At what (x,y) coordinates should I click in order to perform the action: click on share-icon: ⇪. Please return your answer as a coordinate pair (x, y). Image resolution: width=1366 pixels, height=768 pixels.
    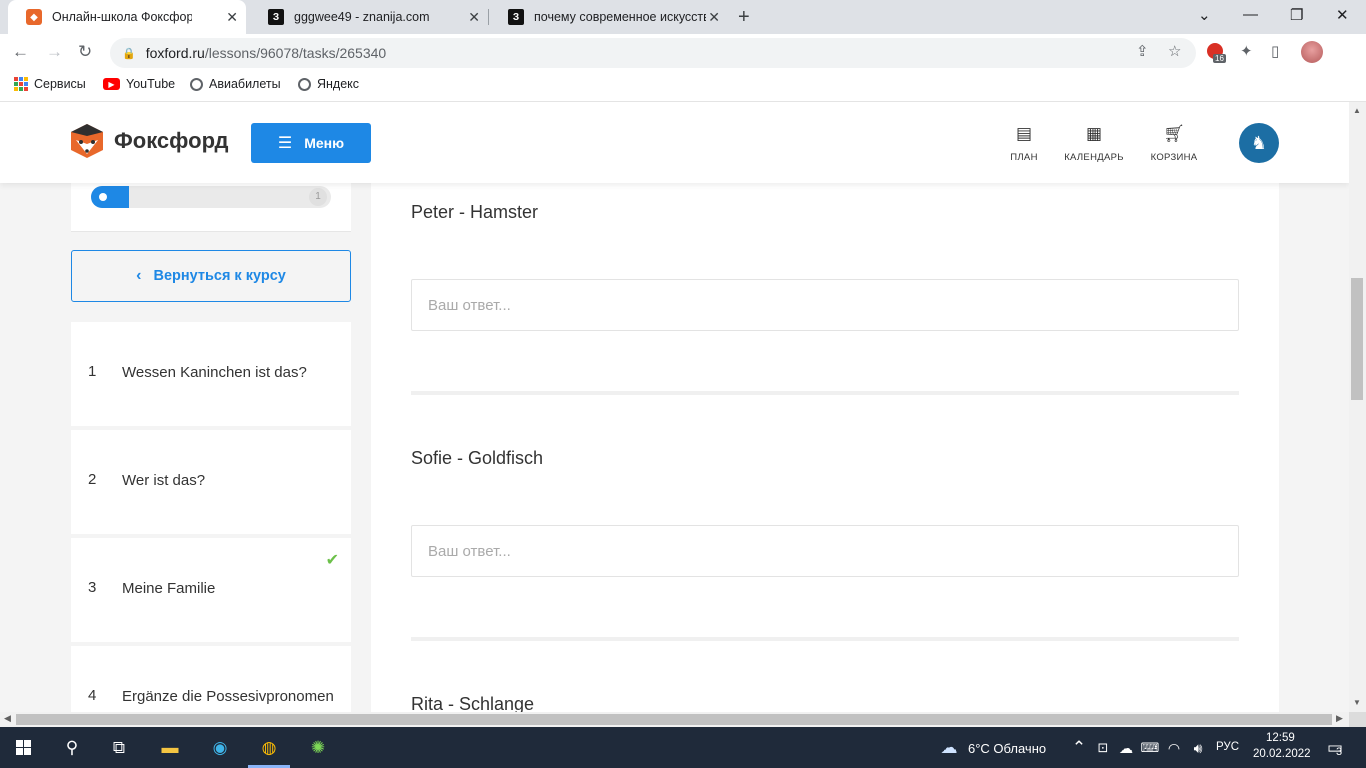
    Looking at the image, I should click on (1142, 51).